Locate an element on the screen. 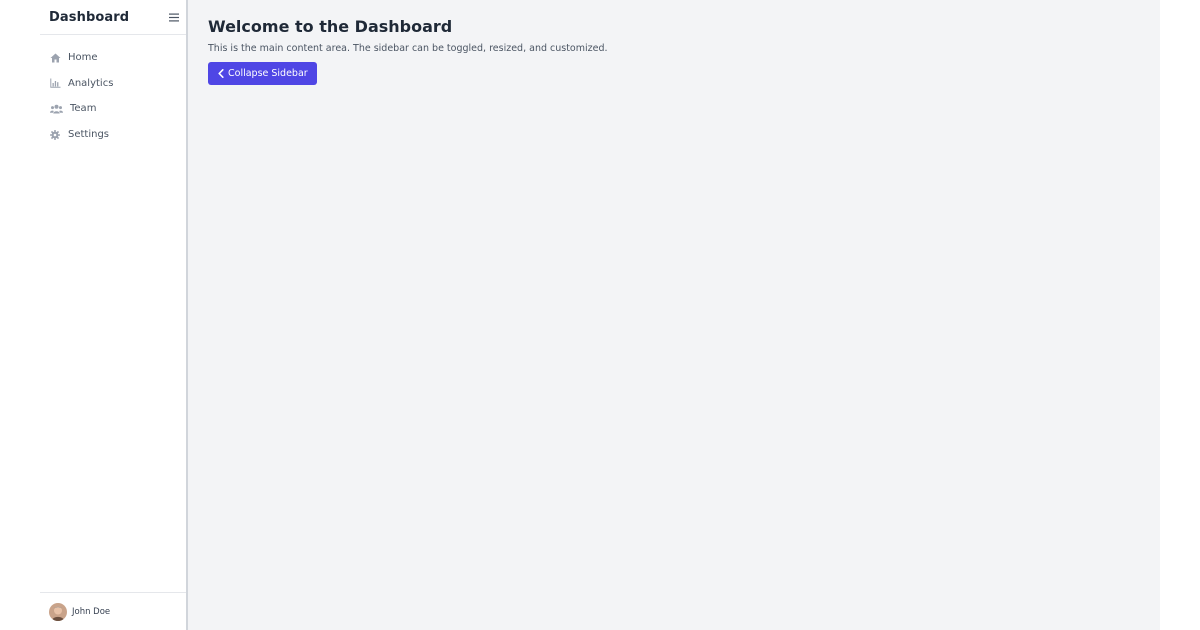 Image resolution: width=1200 pixels, height=630 pixels. sidebar-item-analytics: Analytics is located at coordinates (113, 84).